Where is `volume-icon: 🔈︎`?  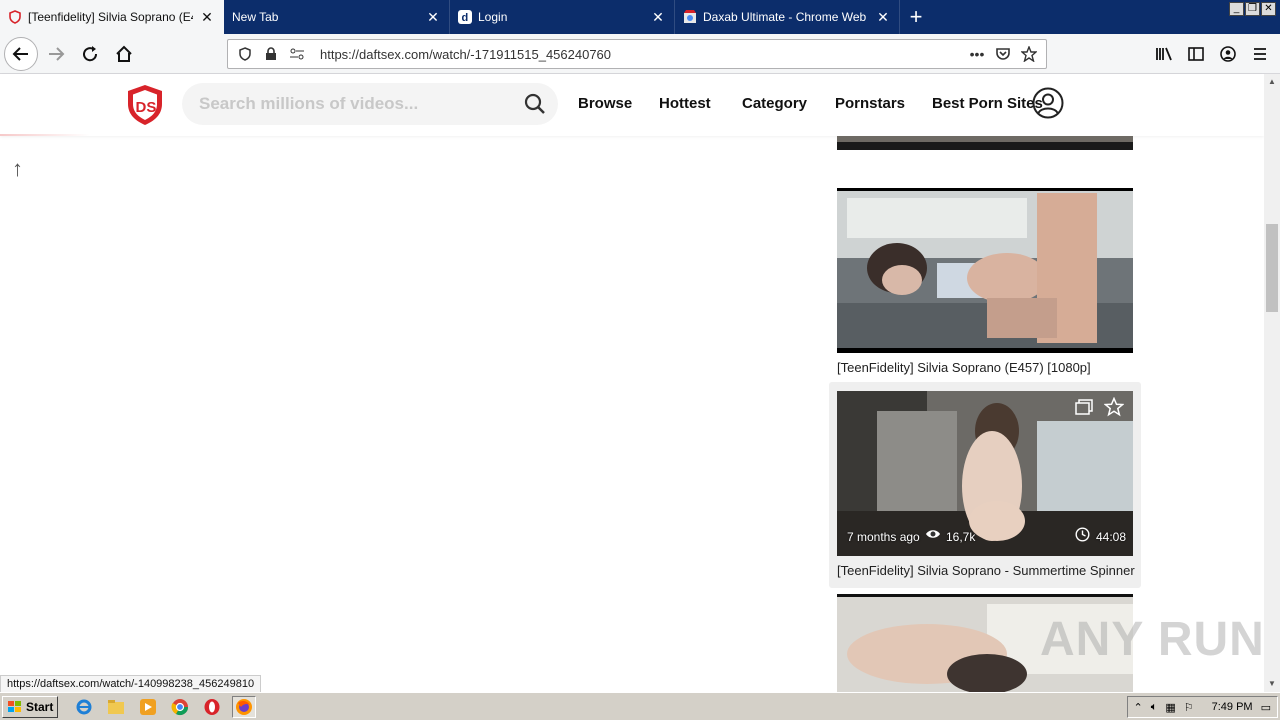 volume-icon: 🔈︎ is located at coordinates (1154, 707).